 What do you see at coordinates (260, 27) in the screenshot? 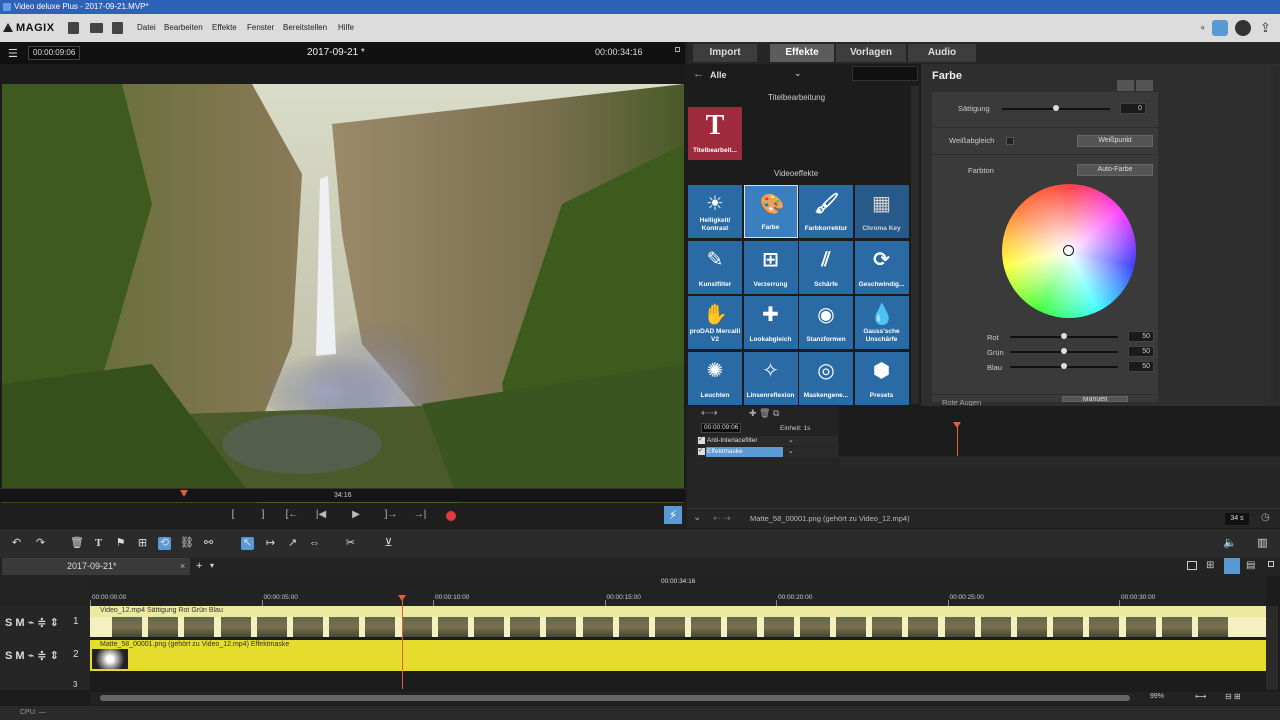
I see `menu-fenster: Fenster` at bounding box center [260, 27].